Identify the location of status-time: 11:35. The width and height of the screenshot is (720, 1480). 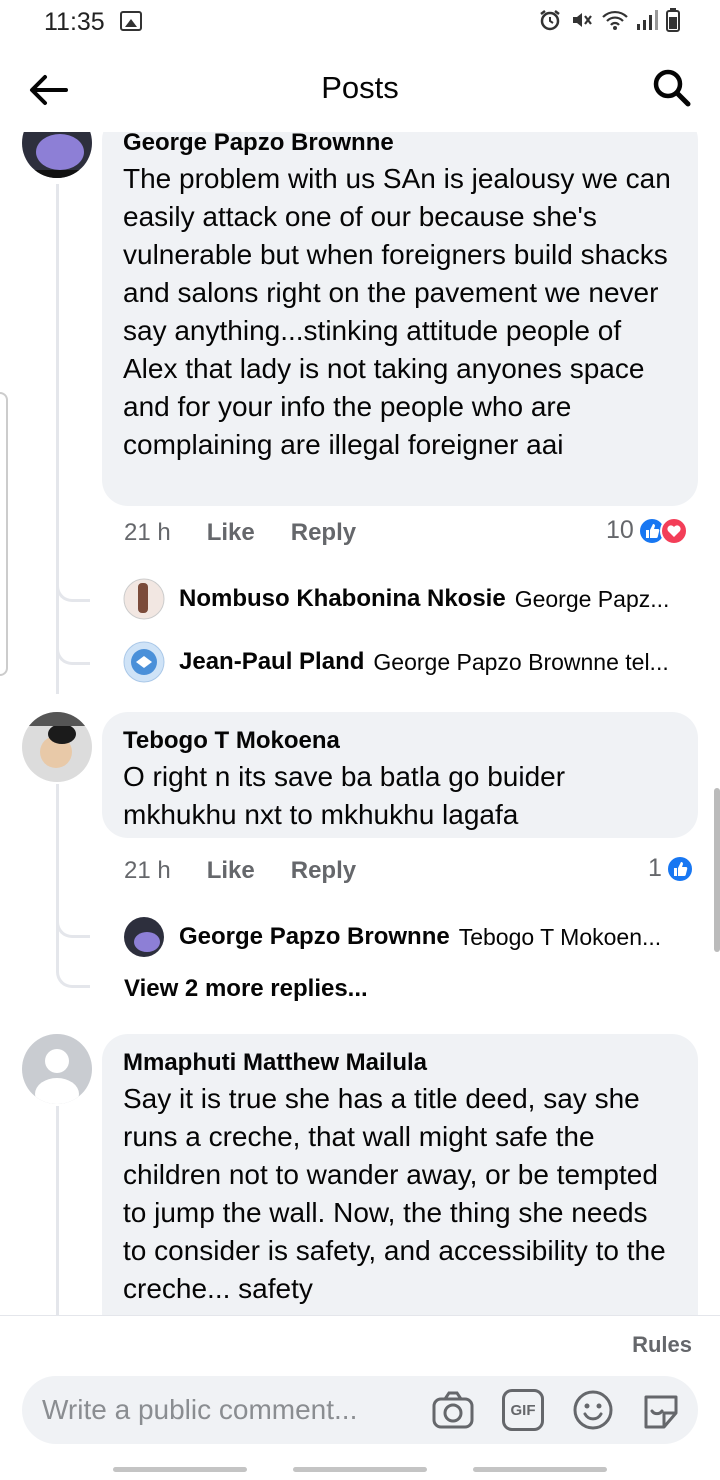
(74, 22).